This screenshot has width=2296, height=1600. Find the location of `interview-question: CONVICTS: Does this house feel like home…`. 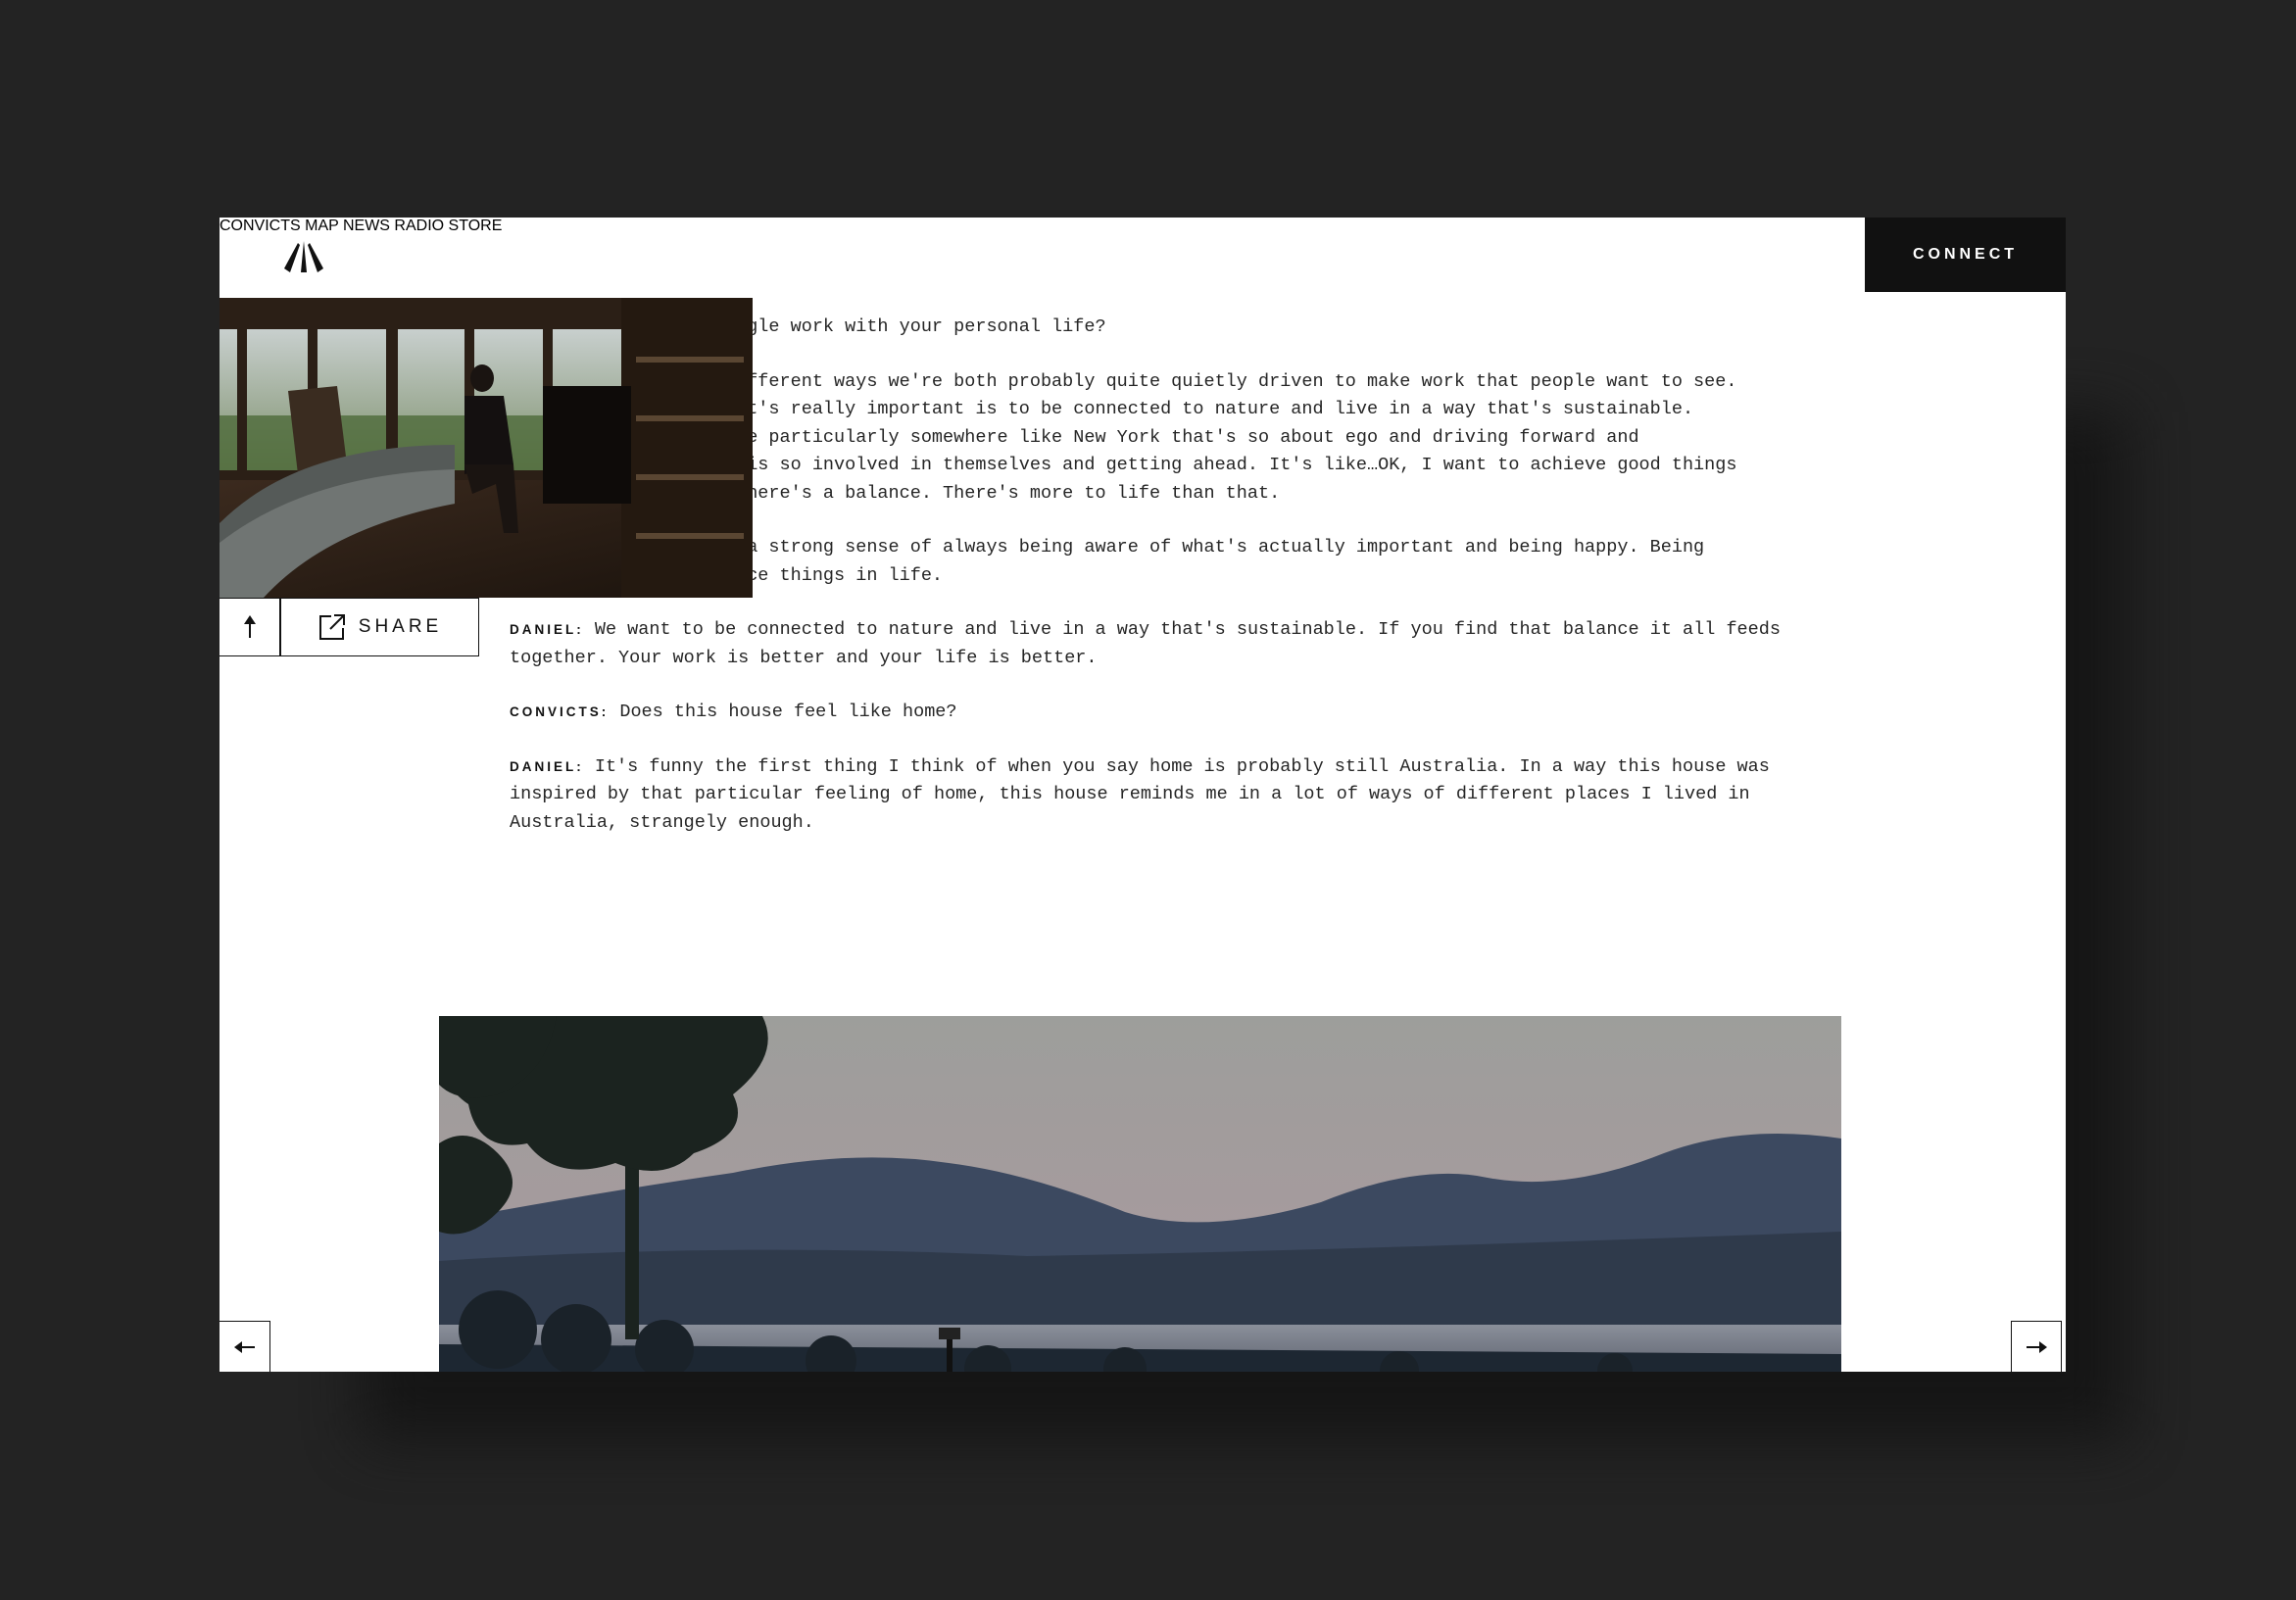

interview-question: CONVICTS: Does this house feel like home… is located at coordinates (1146, 713).